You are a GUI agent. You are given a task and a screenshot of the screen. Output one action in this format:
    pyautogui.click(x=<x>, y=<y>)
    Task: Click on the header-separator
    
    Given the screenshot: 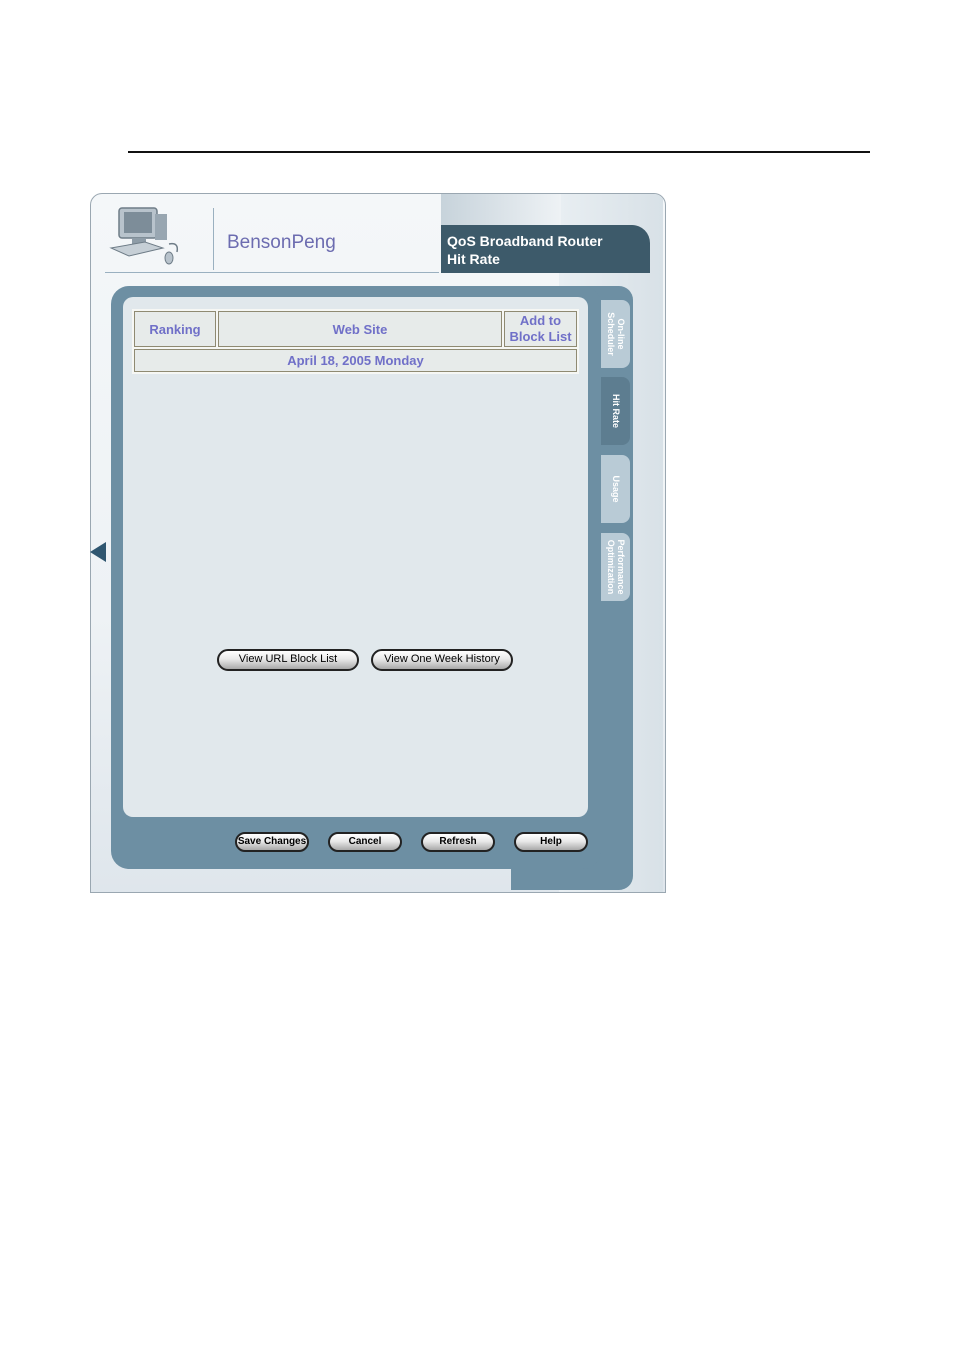 What is the action you would take?
    pyautogui.click(x=213, y=239)
    